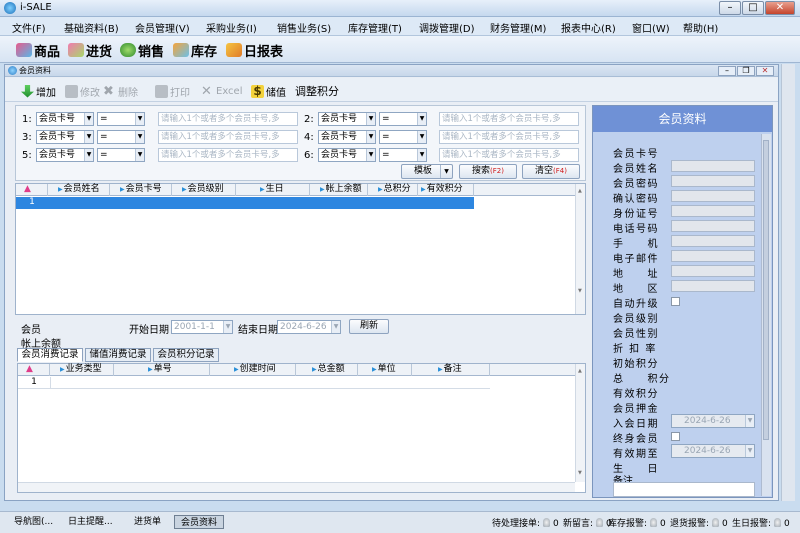  What do you see at coordinates (195, 50) in the screenshot?
I see `quick-stock-button: 库存` at bounding box center [195, 50].